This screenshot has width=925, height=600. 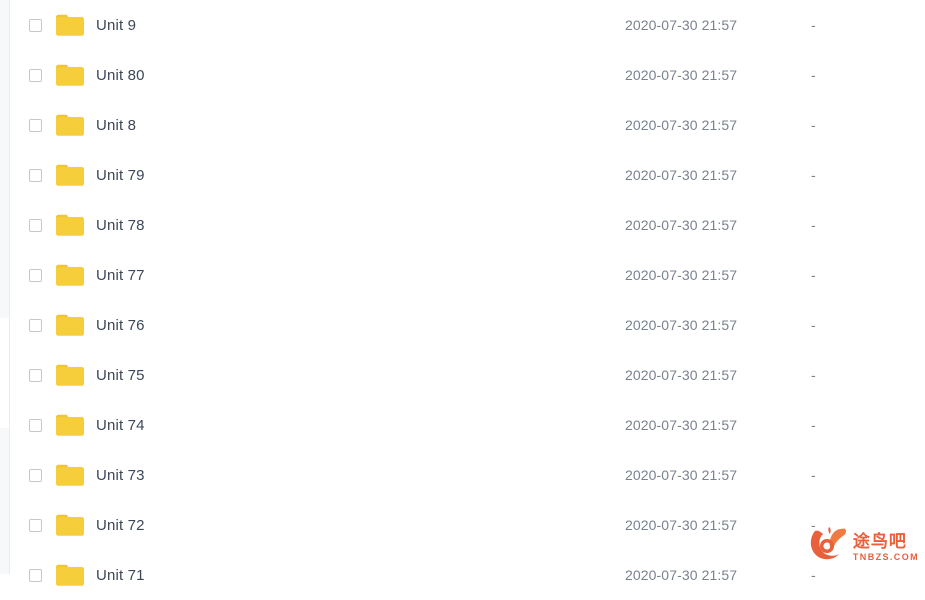 What do you see at coordinates (120, 475) in the screenshot?
I see `file-name-label: Unit 73` at bounding box center [120, 475].